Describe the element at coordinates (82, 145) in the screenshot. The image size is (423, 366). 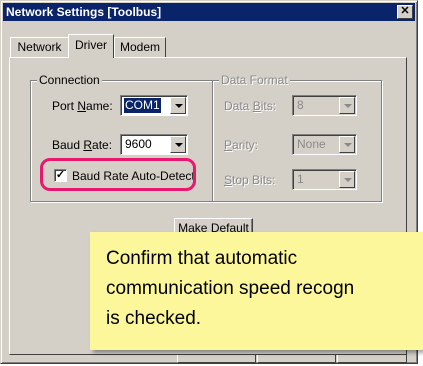
I see `baud-rate-label: Baud Rate:` at that location.